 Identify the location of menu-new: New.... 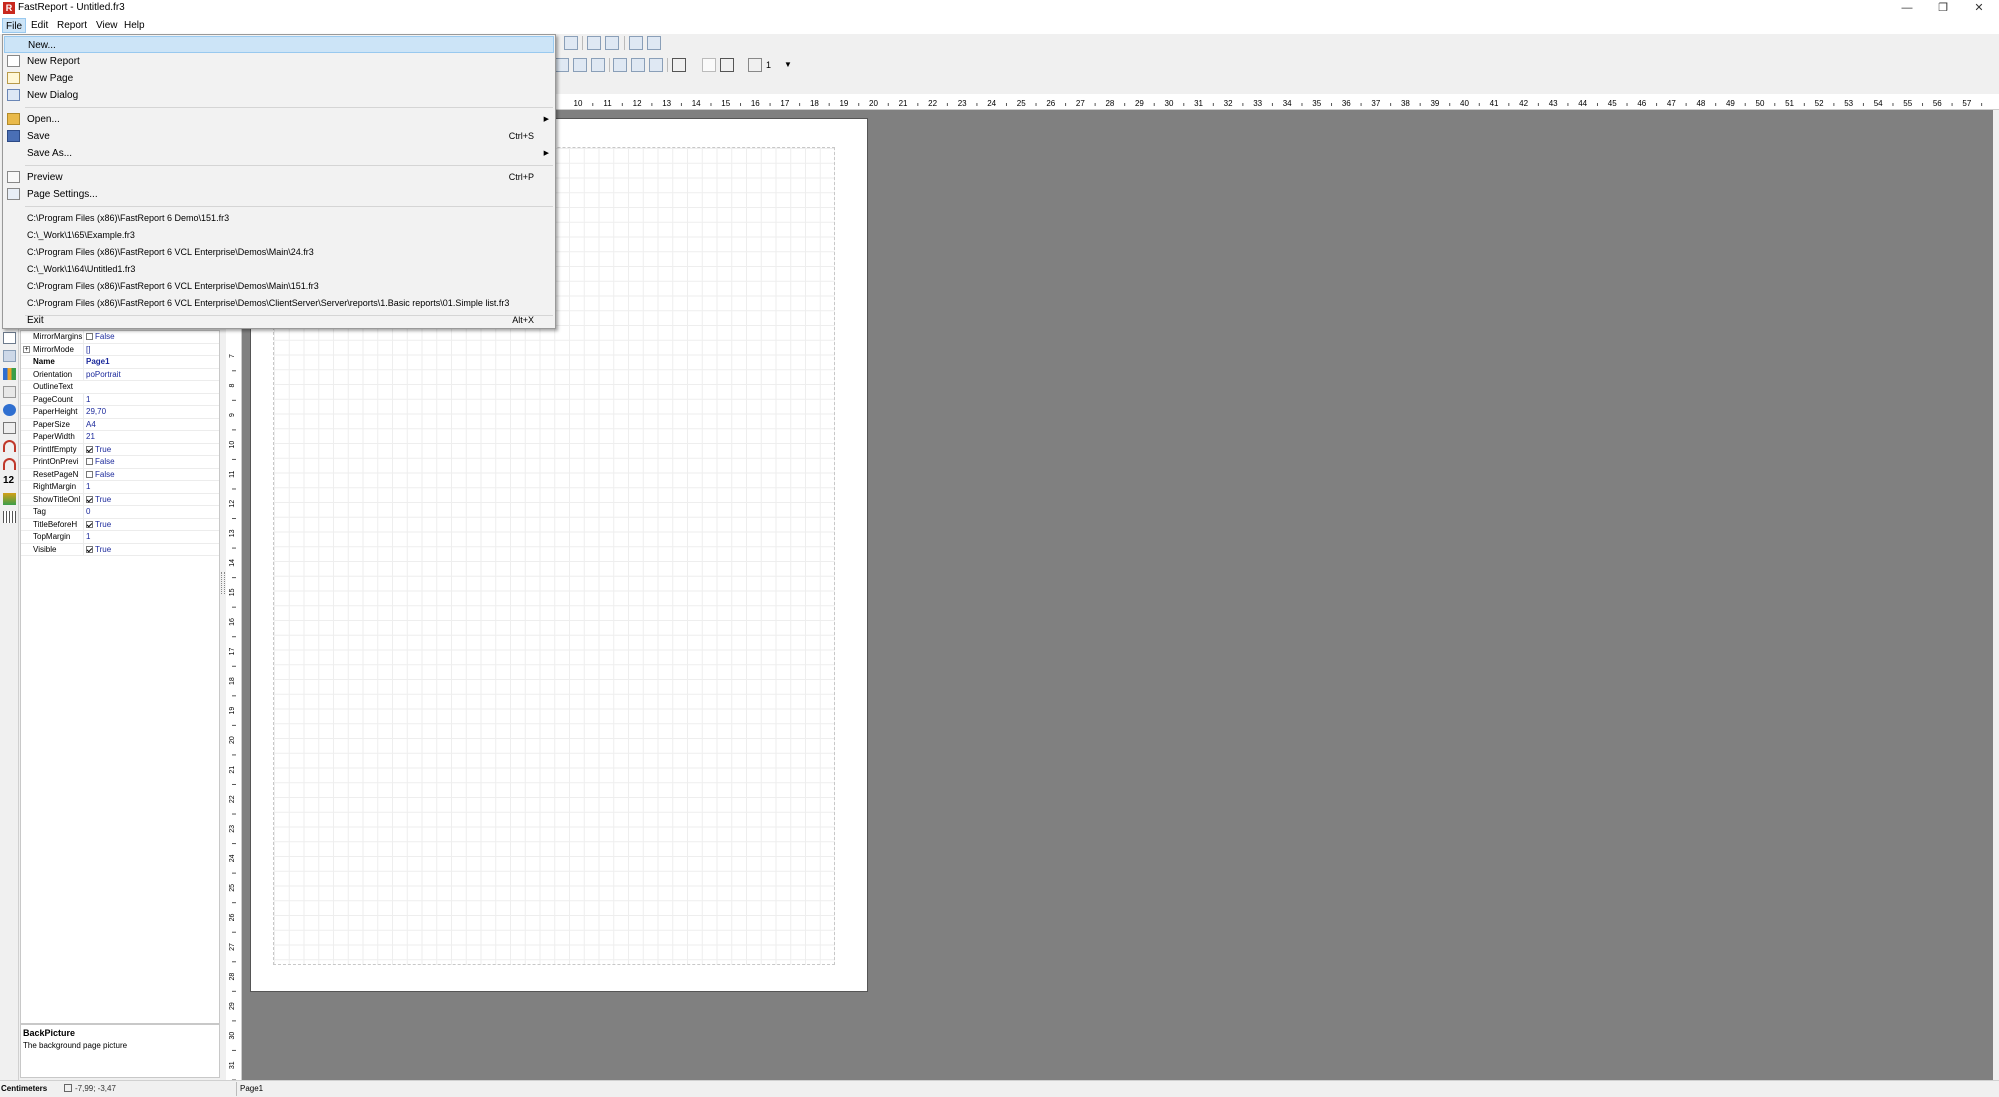
(279, 44).